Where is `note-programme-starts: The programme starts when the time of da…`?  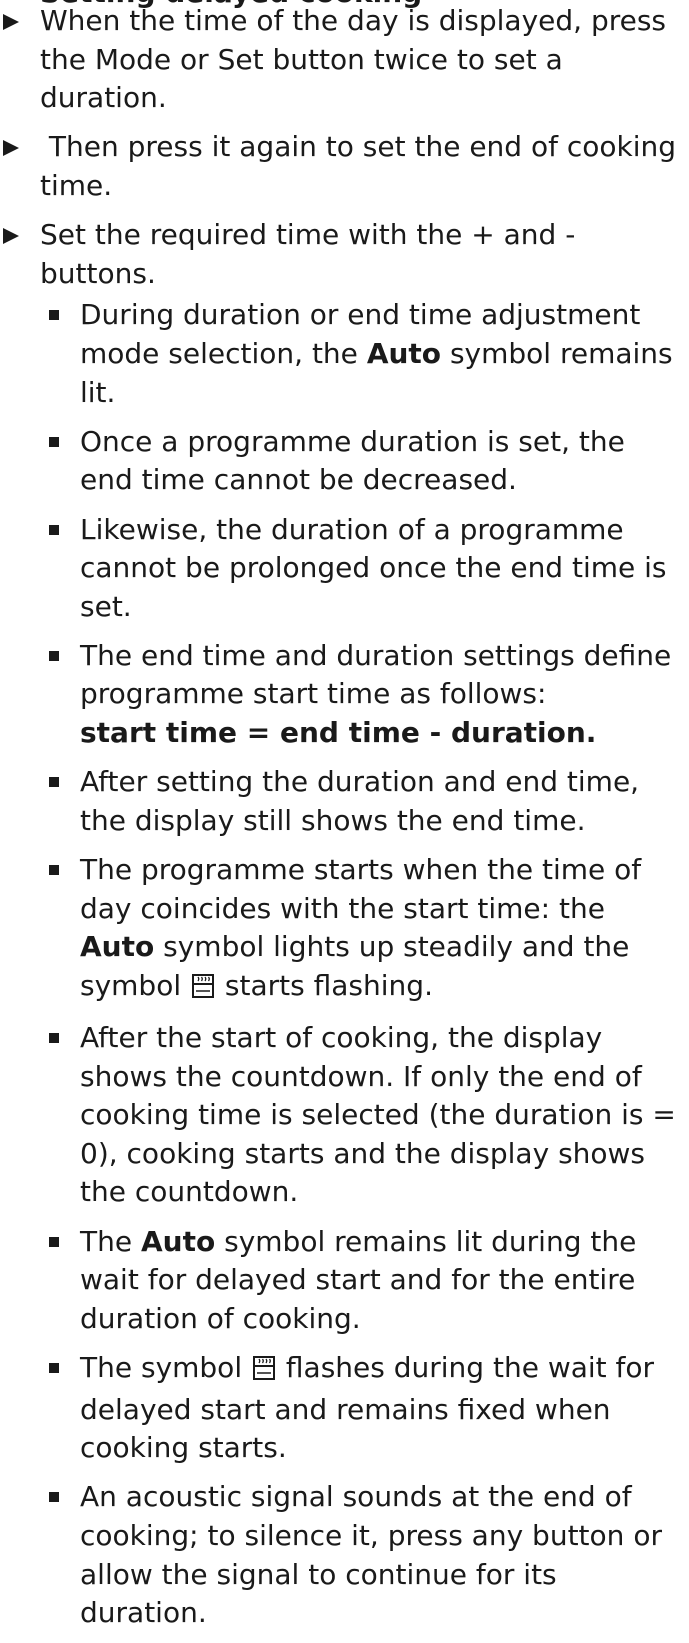
note-programme-starts: The programme starts when the time of da… is located at coordinates (360, 929).